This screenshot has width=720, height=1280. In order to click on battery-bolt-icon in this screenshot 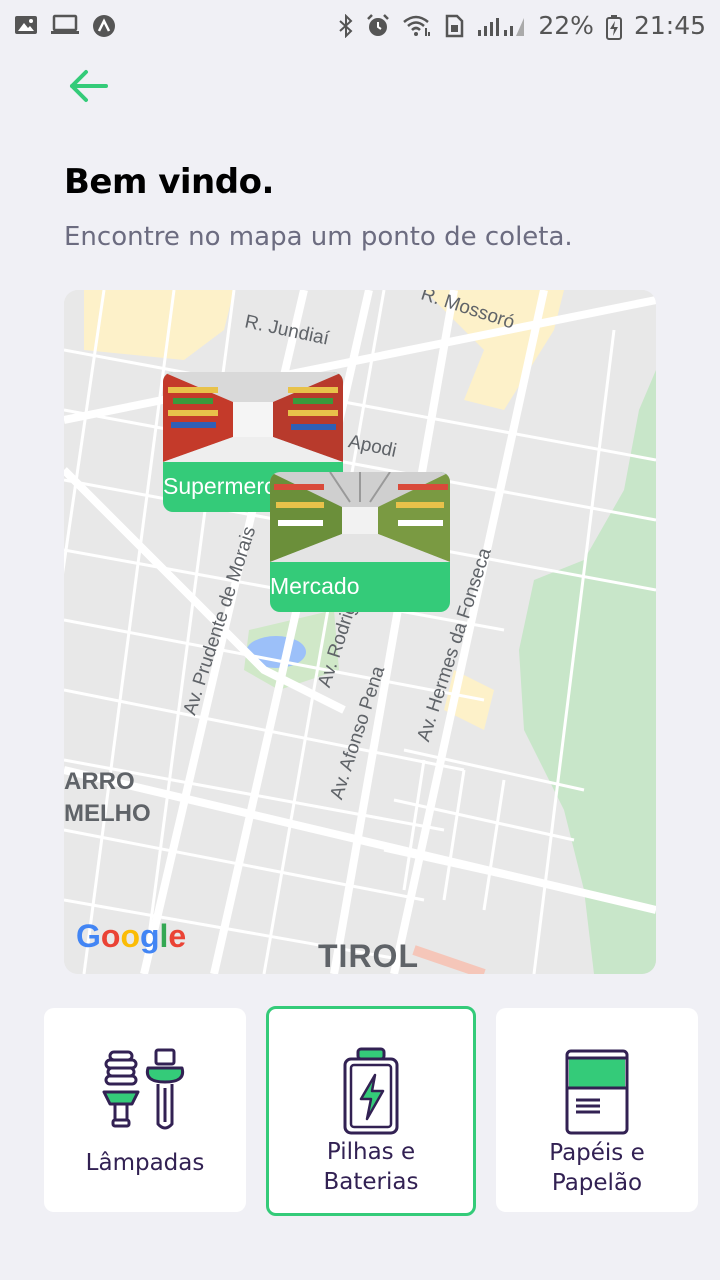, I will do `click(371, 1091)`.